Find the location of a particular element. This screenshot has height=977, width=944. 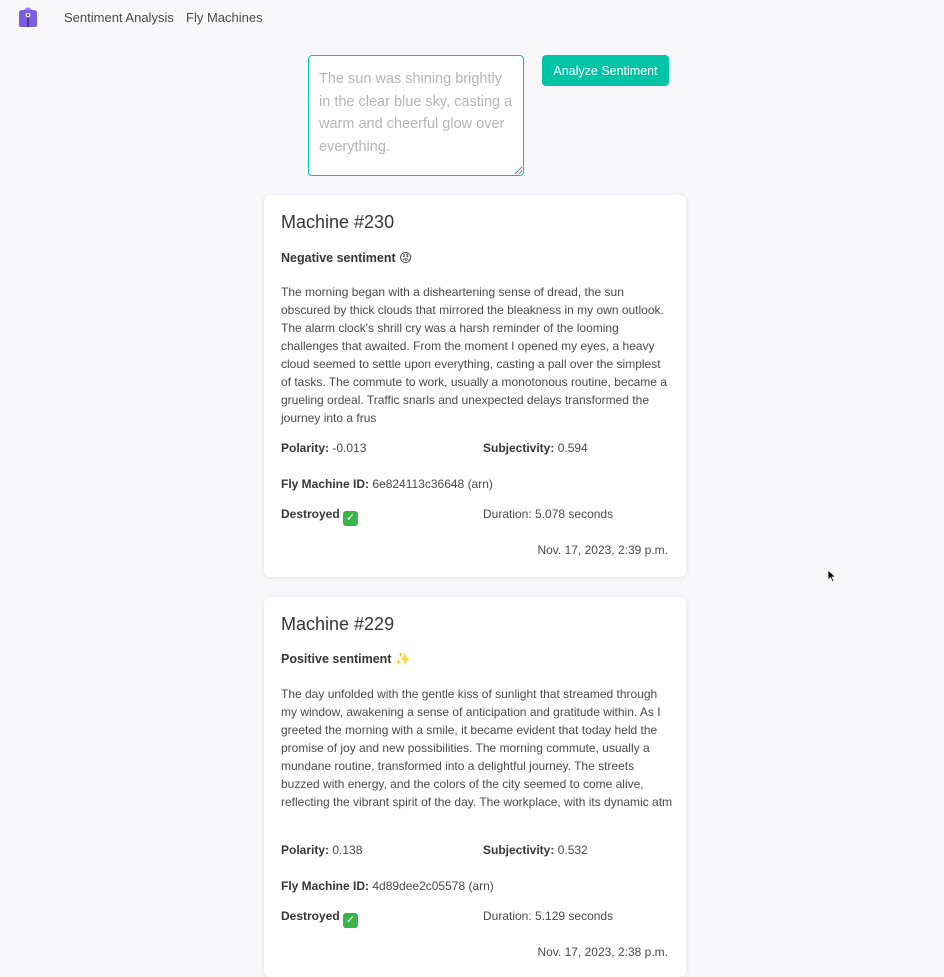

machine-id-value: 4d89dee2c05578 (arn) is located at coordinates (433, 886).